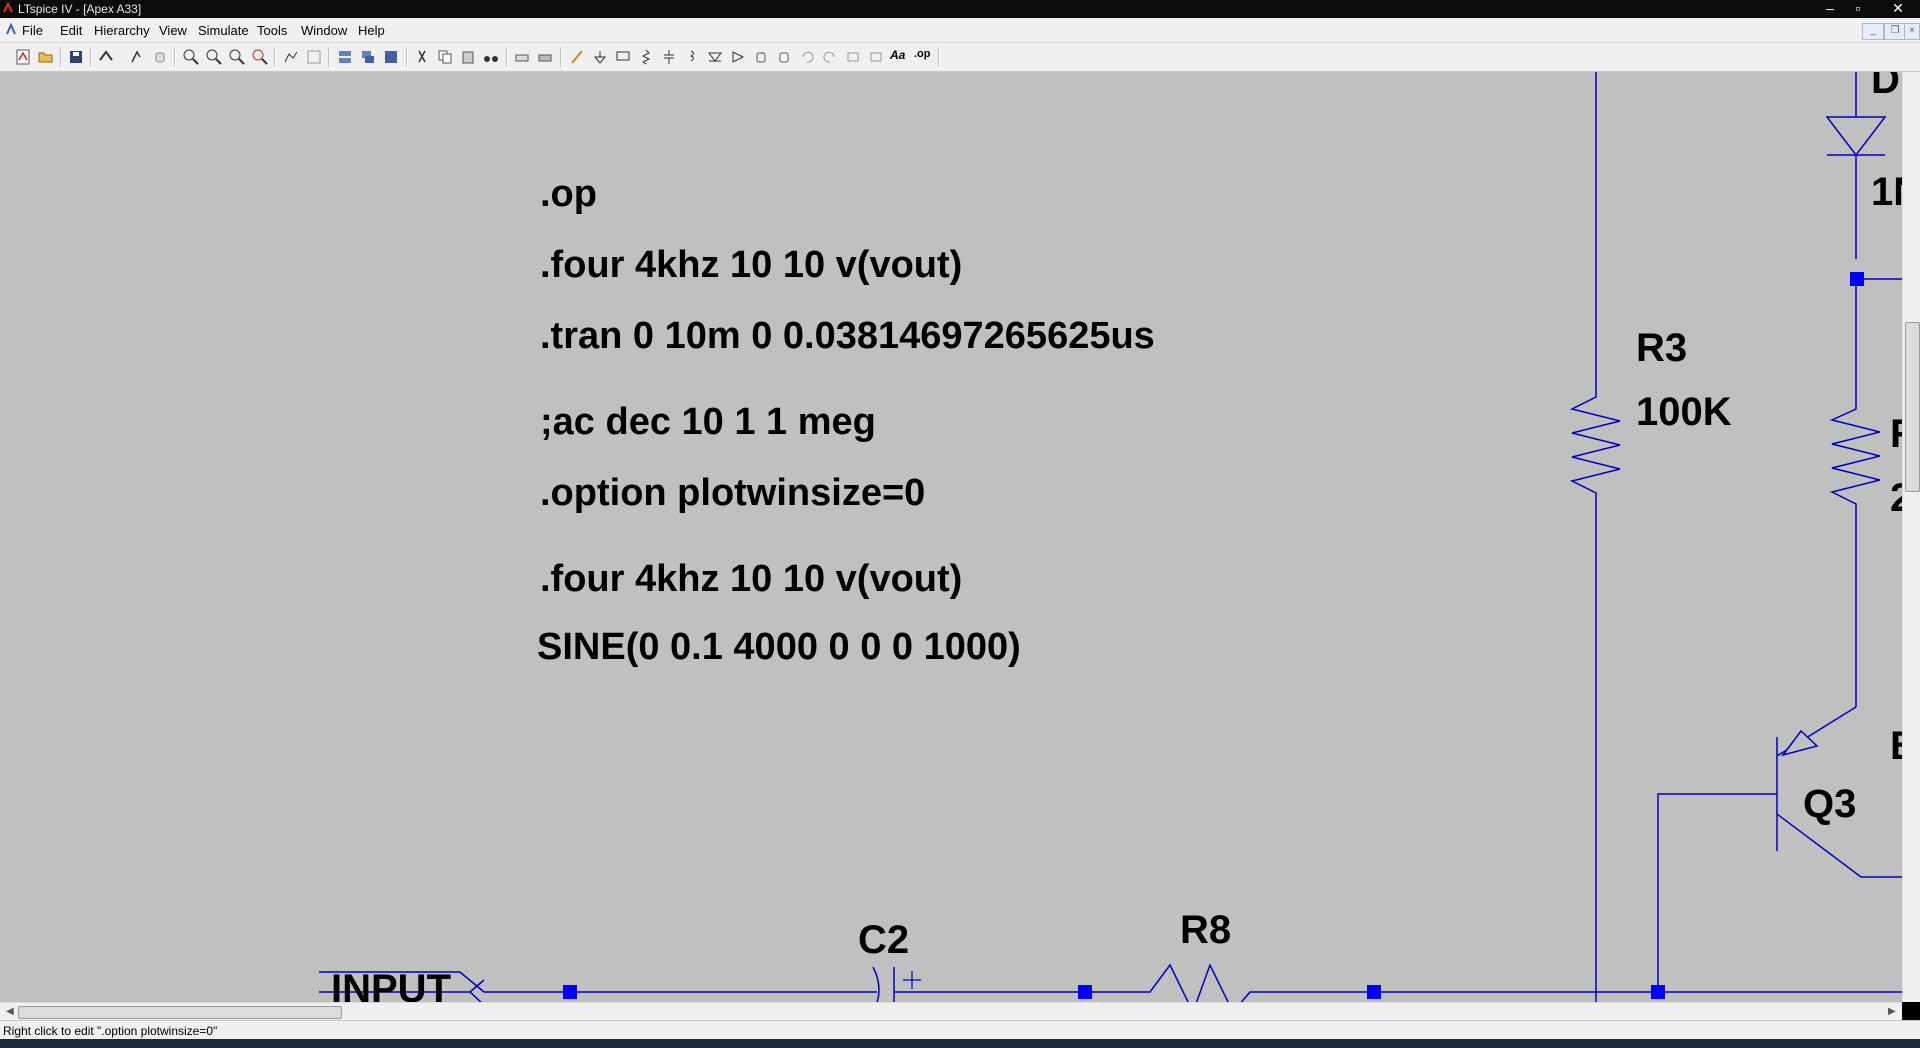  I want to click on transistor-partial-label: B, so click(1896, 746).